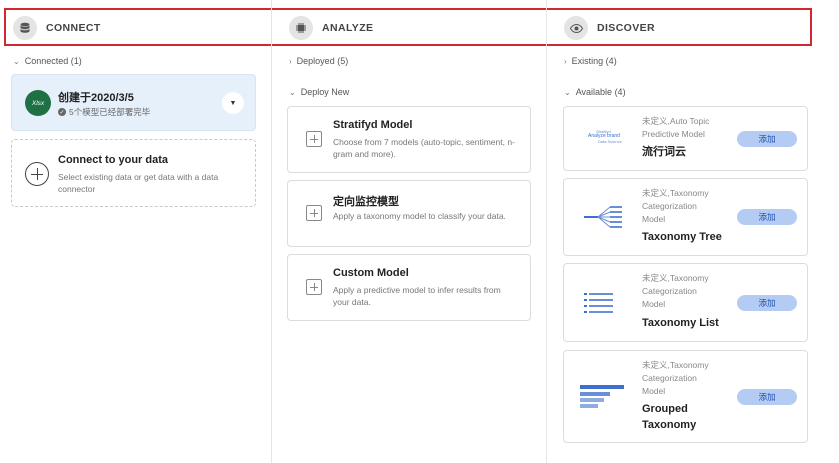 The height and width of the screenshot is (463, 839). I want to click on dataset-card: Xlsx 创建于2020/3/5 ✓ 5个模型已经部署完毕 ▼, so click(133, 102).